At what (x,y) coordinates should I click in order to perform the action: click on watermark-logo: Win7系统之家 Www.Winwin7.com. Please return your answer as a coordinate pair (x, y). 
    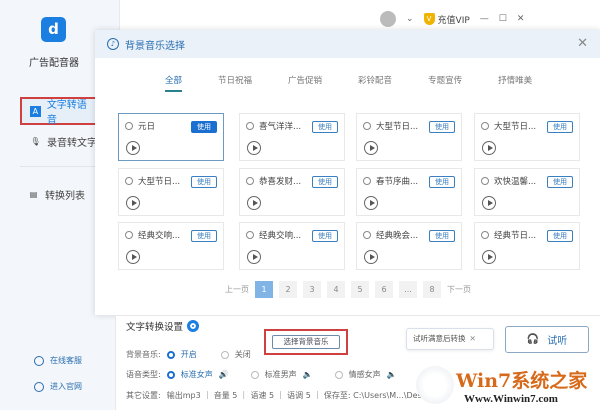
    Looking at the image, I should click on (506, 388).